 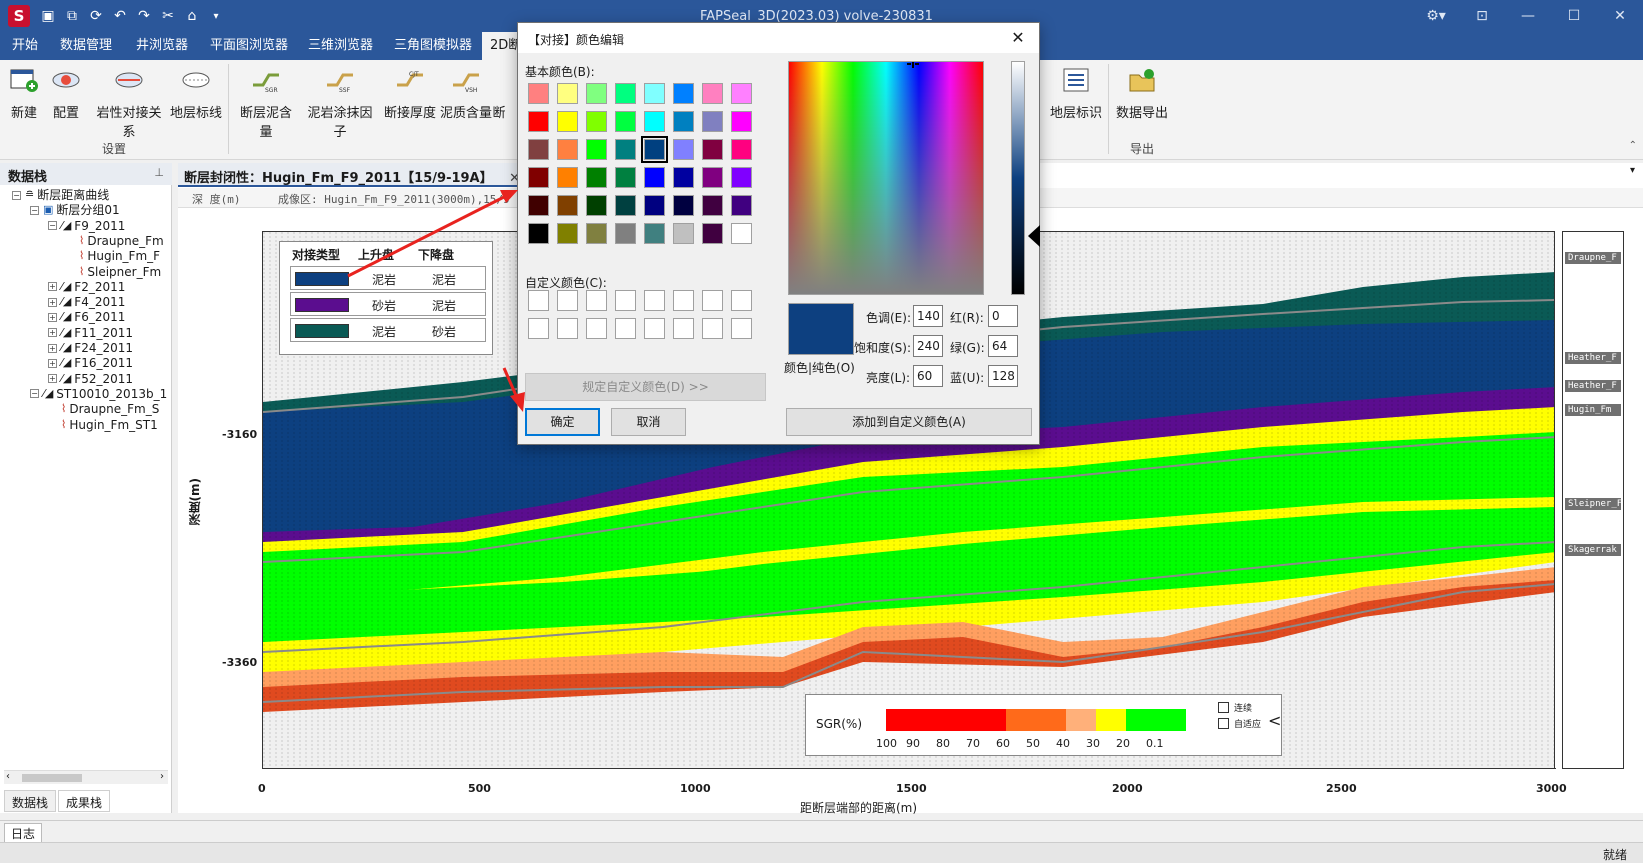 What do you see at coordinates (1003, 376) in the screenshot?
I see `blue-field: 128` at bounding box center [1003, 376].